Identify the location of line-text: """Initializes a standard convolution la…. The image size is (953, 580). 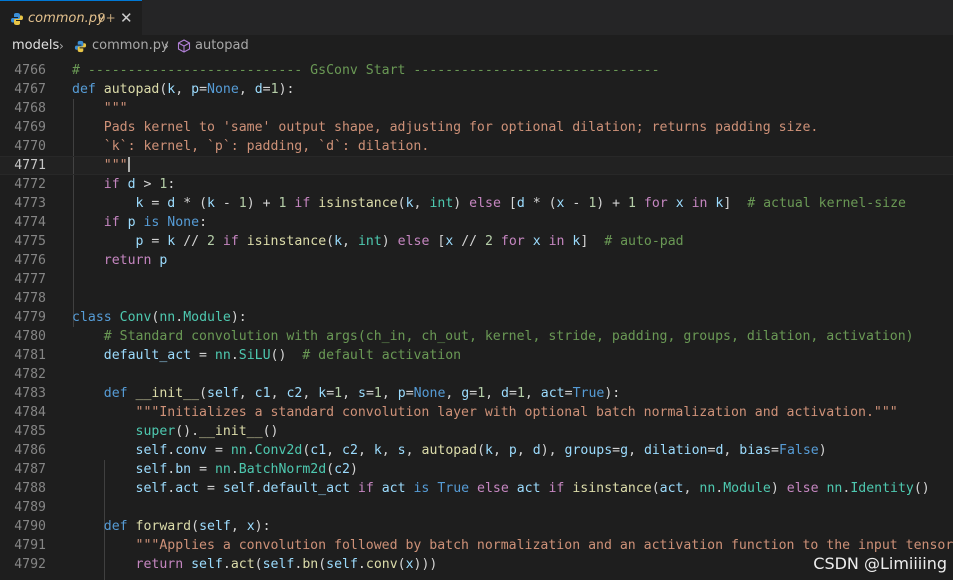
(485, 412).